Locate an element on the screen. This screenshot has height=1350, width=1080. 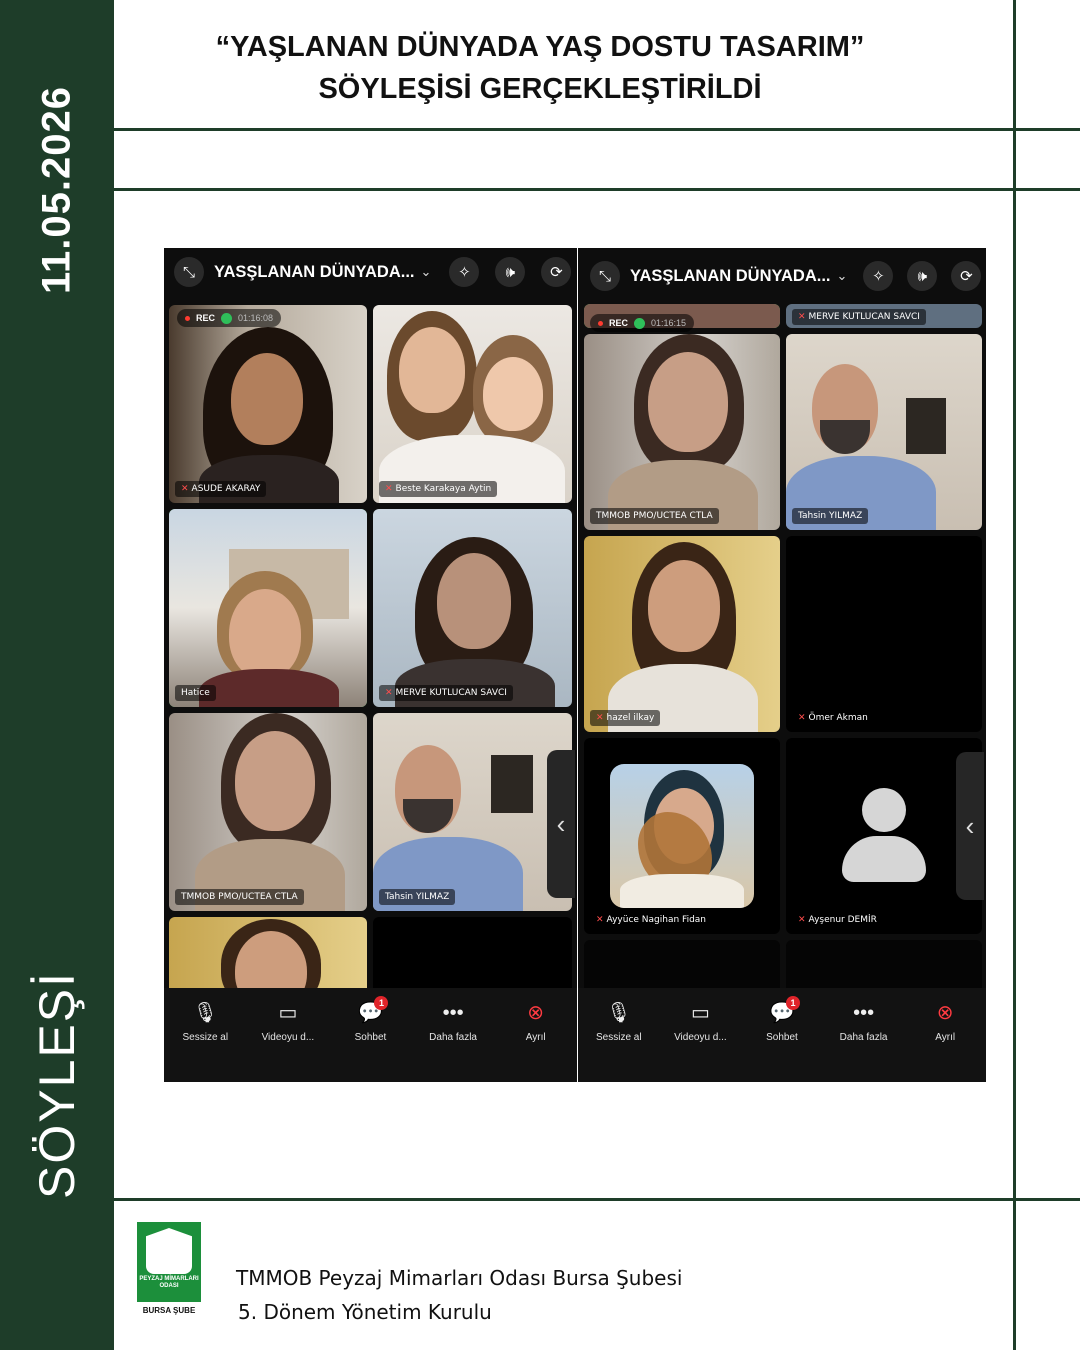
participant-name-tag: ✕ hazel ilkay is located at coordinates (625, 718).